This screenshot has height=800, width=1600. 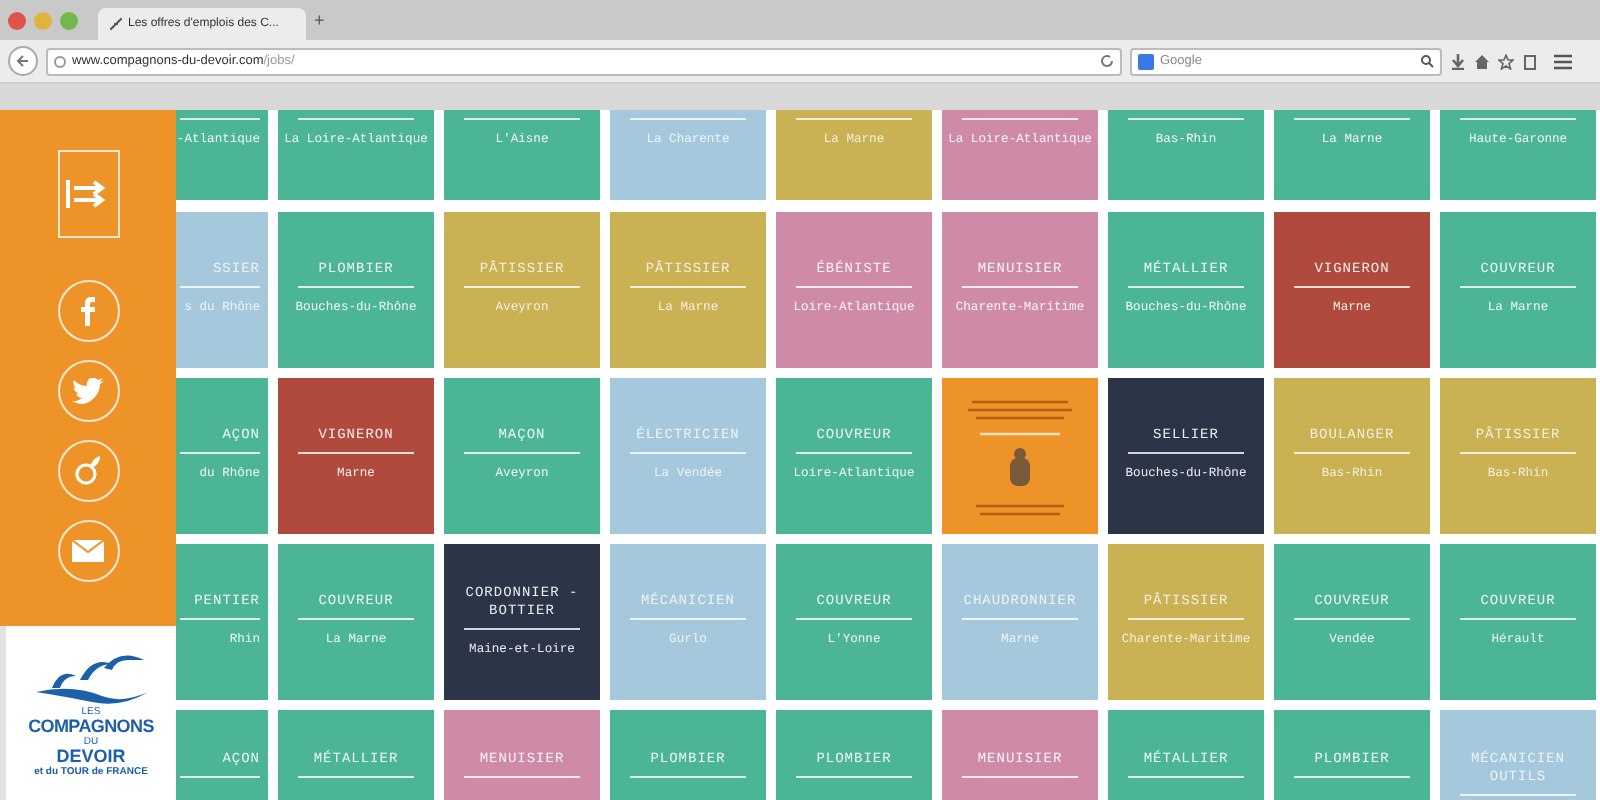 I want to click on facebook-button, so click(x=88, y=311).